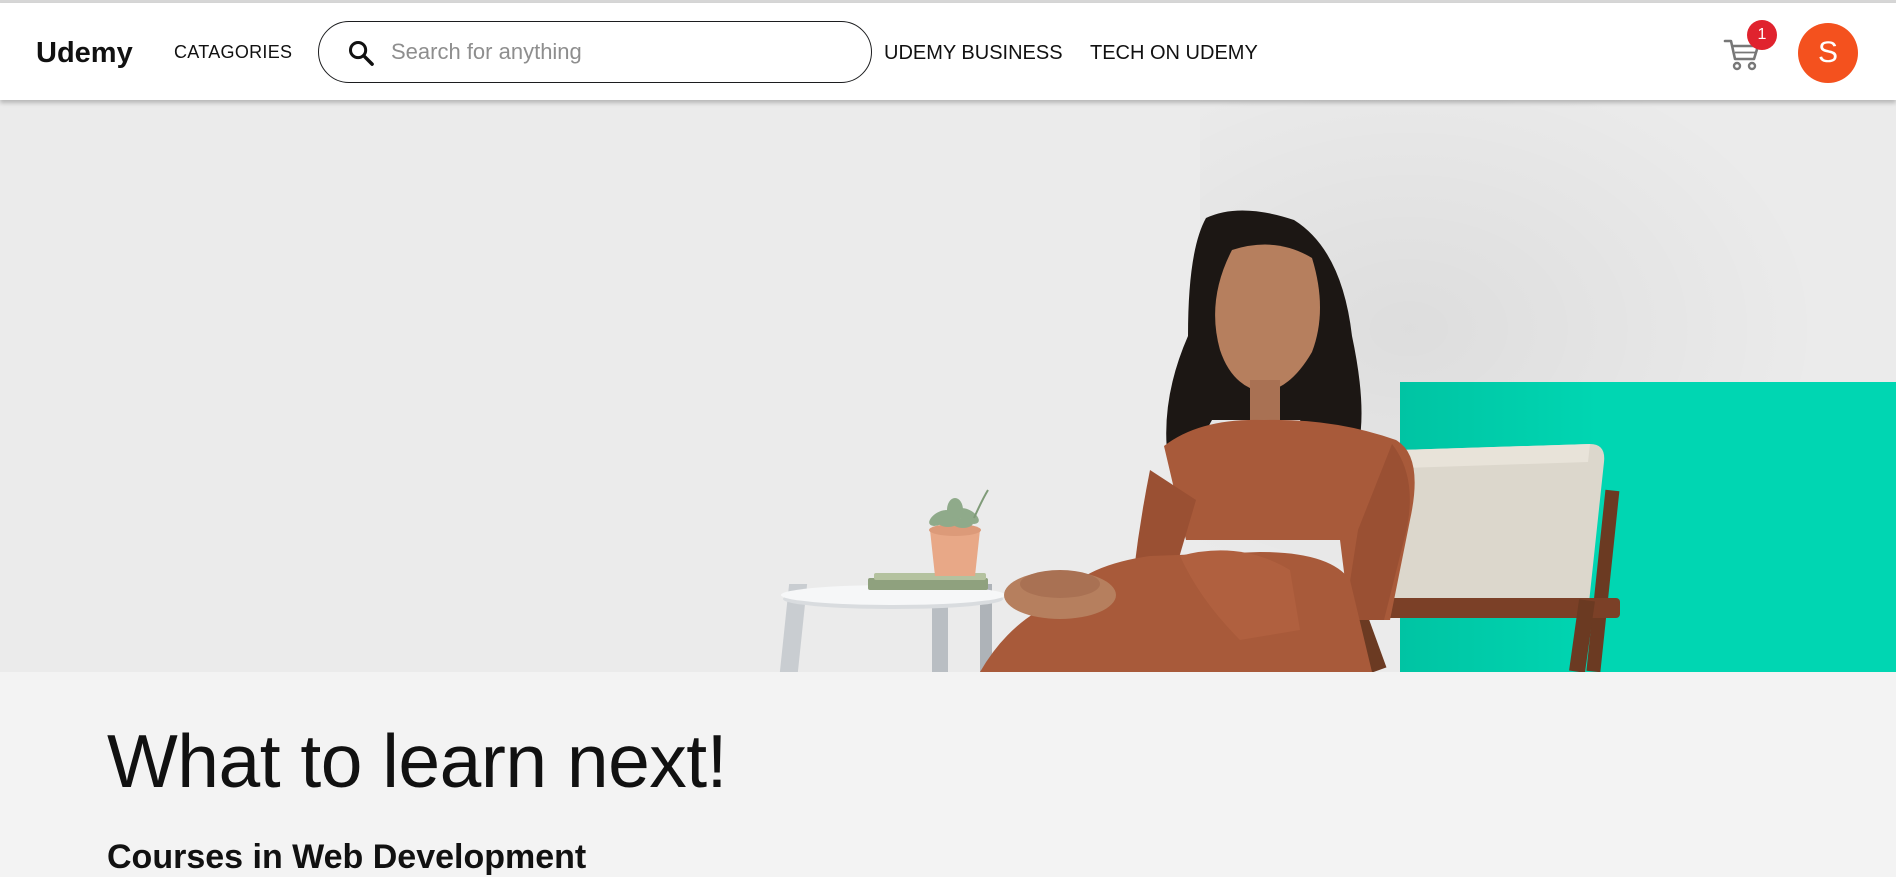 This screenshot has width=1896, height=877. What do you see at coordinates (347, 857) in the screenshot?
I see `courses-subtitle: Courses in Web Development` at bounding box center [347, 857].